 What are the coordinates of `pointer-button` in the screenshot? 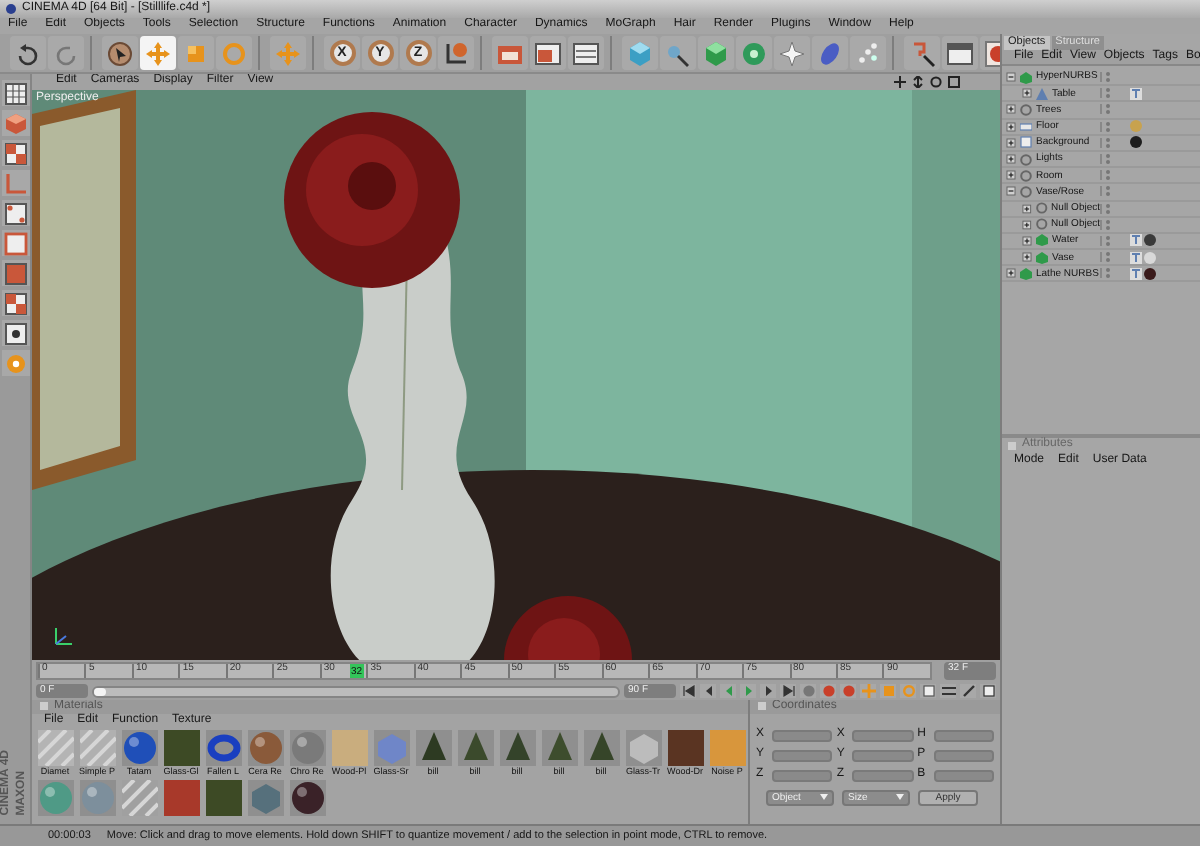 It's located at (922, 53).